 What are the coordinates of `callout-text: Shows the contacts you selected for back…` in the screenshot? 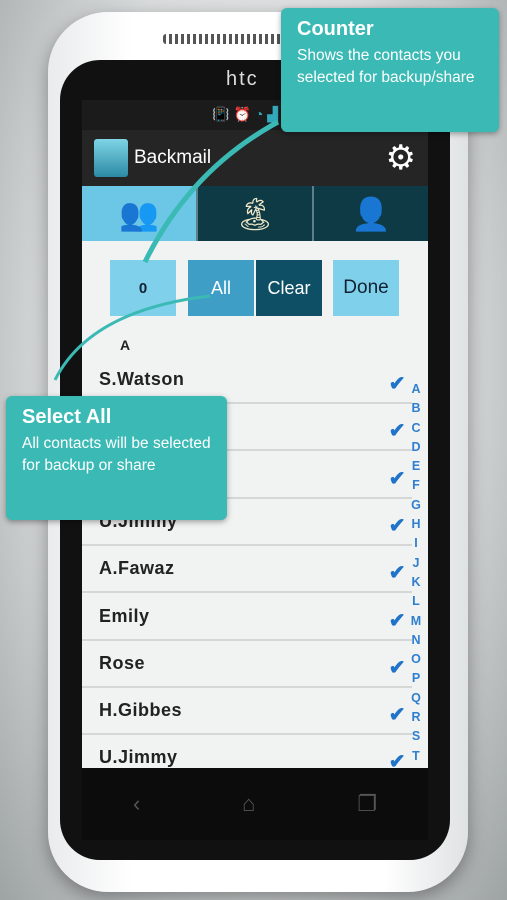 It's located at (386, 66).